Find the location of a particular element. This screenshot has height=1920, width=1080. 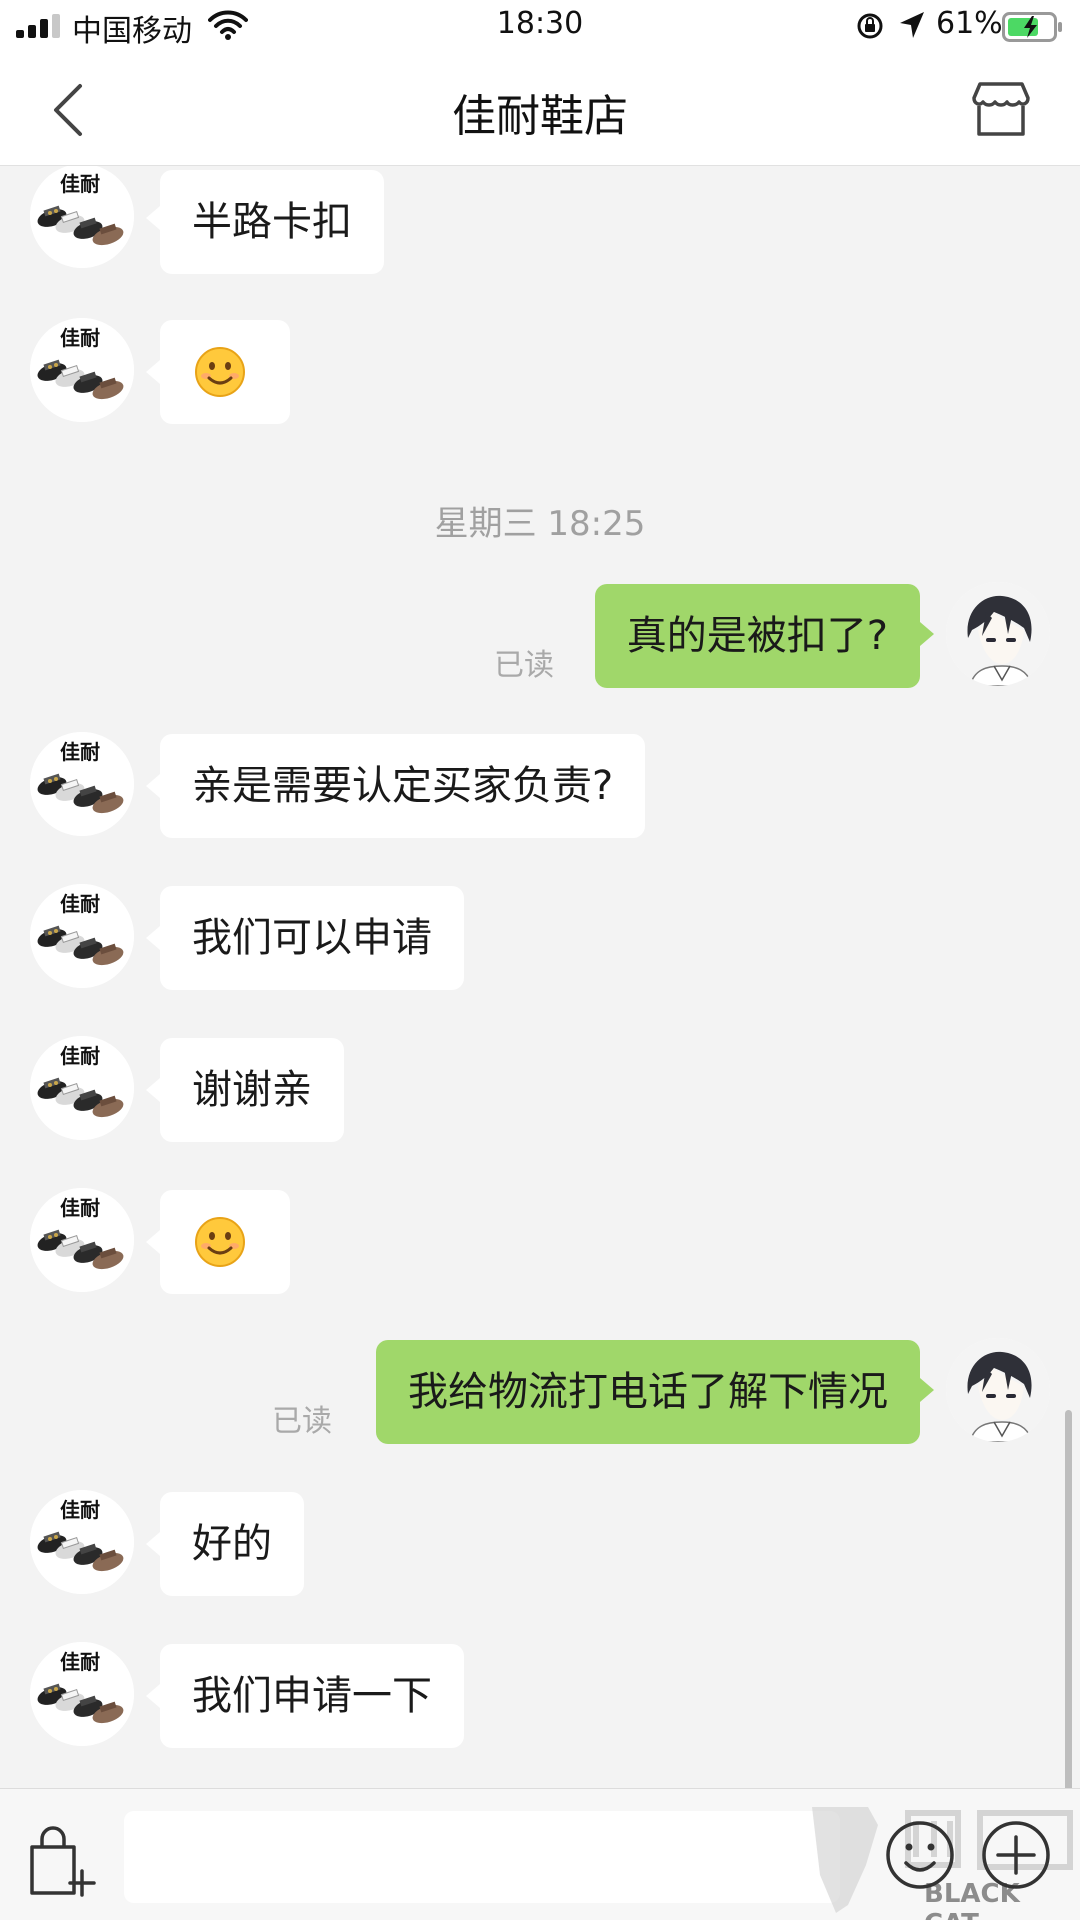

shopping-bag-add-icon is located at coordinates (63, 1861).